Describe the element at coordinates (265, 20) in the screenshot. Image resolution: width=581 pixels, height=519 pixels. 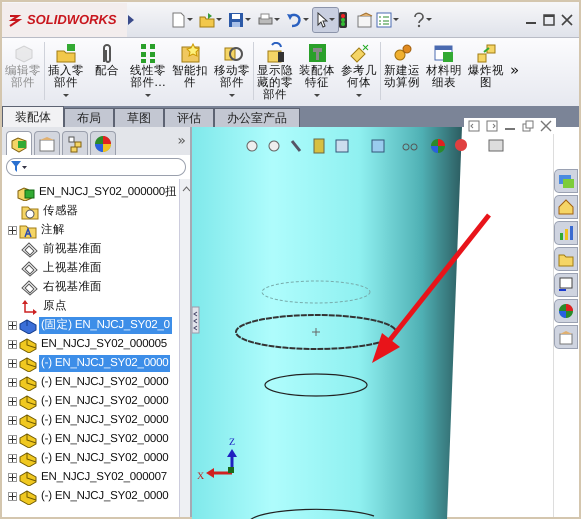
I see `printer-icon` at that location.